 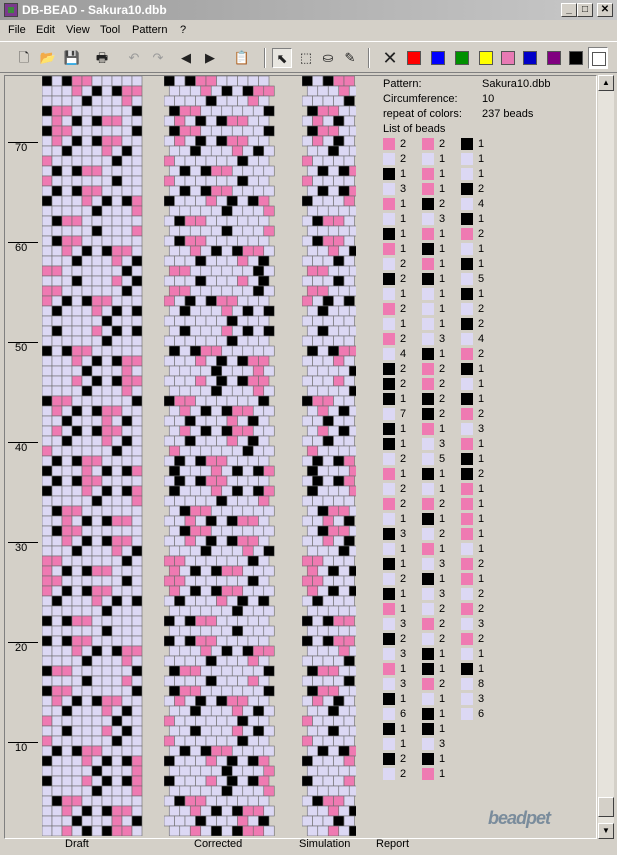 What do you see at coordinates (24, 58) in the screenshot?
I see `new-file-icon: 🗋` at bounding box center [24, 58].